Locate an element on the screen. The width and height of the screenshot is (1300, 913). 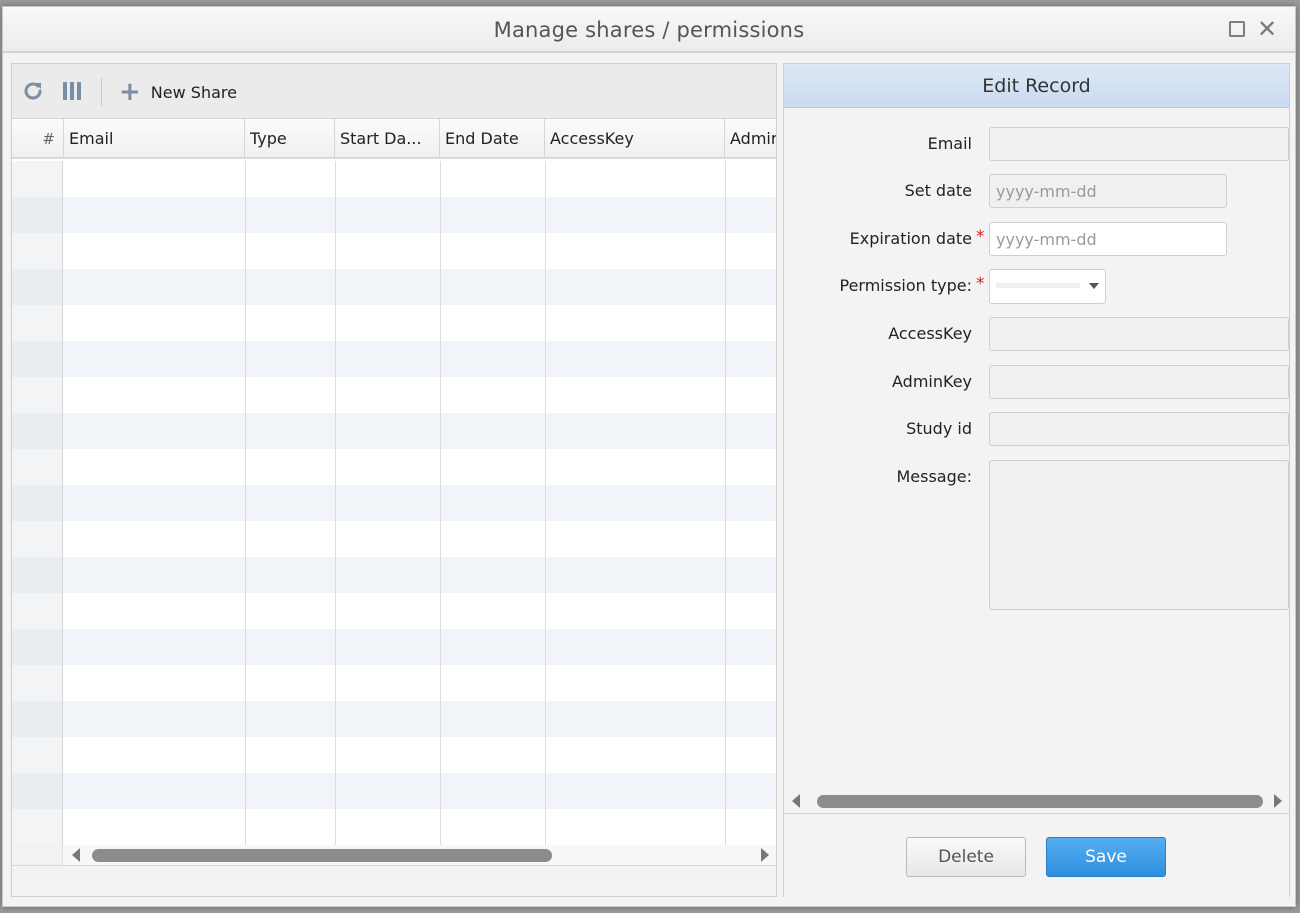
column-header-type: Type is located at coordinates (290, 139).